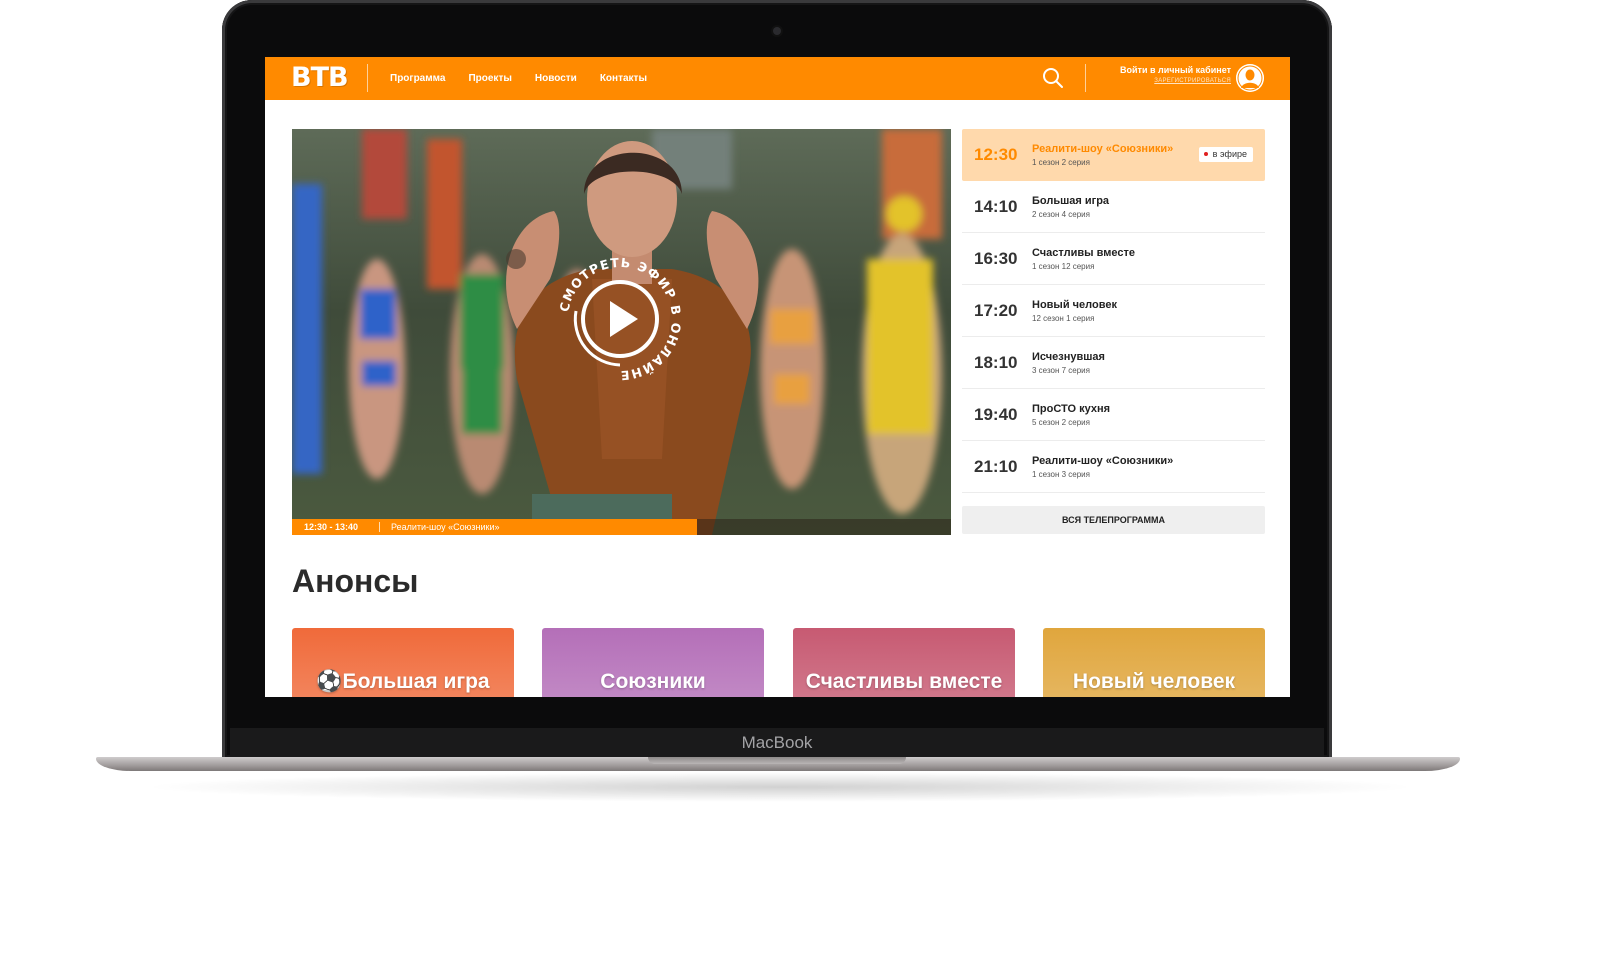 The height and width of the screenshot is (966, 1600). What do you see at coordinates (1175, 70) in the screenshot?
I see `login-link: Войти в личный кабинет` at bounding box center [1175, 70].